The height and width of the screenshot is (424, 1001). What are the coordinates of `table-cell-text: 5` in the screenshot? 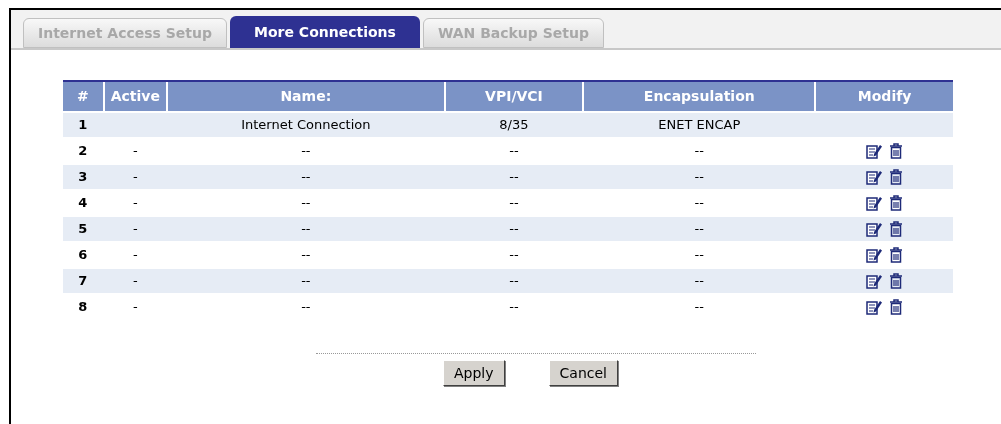 It's located at (83, 229).